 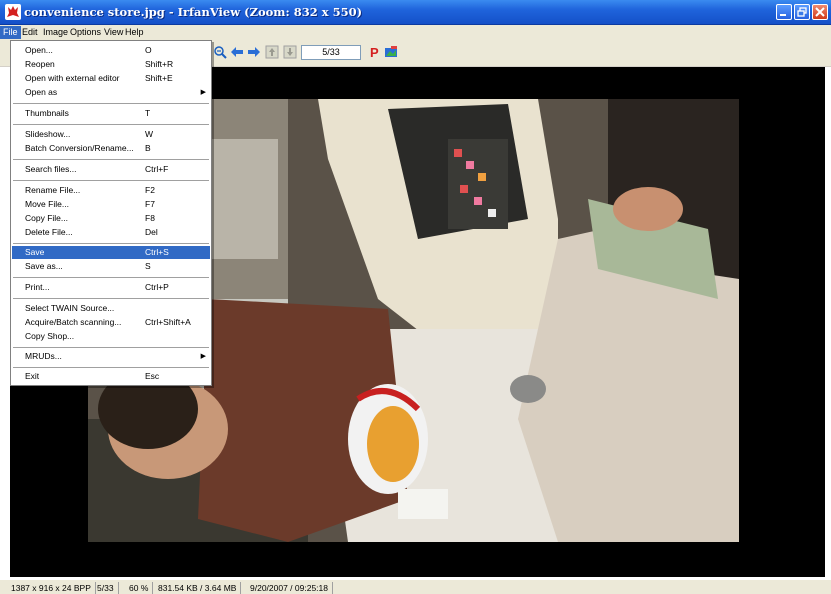 What do you see at coordinates (111, 376) in the screenshot?
I see `menu-item-exit: Exit Esc` at bounding box center [111, 376].